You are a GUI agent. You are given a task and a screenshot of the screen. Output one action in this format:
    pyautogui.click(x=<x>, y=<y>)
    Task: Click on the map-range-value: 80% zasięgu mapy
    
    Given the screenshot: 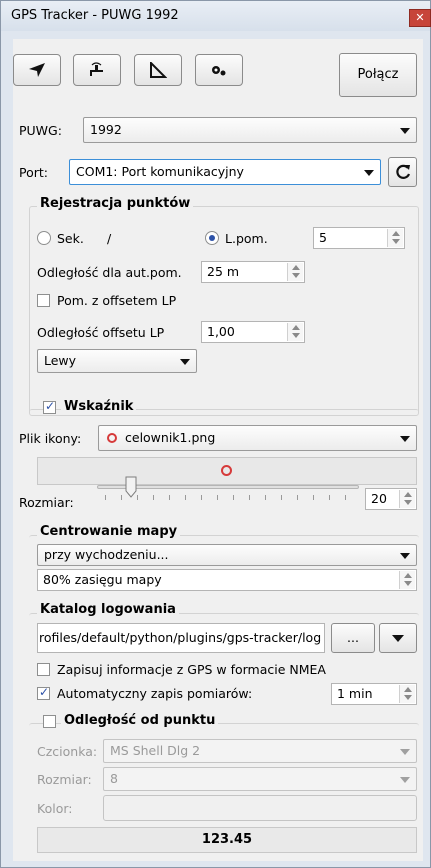 What is the action you would take?
    pyautogui.click(x=102, y=579)
    